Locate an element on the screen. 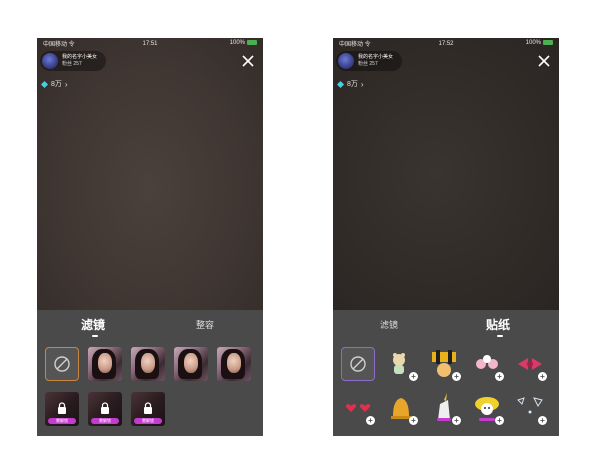  tab-beauty: 整容 is located at coordinates (205, 324).